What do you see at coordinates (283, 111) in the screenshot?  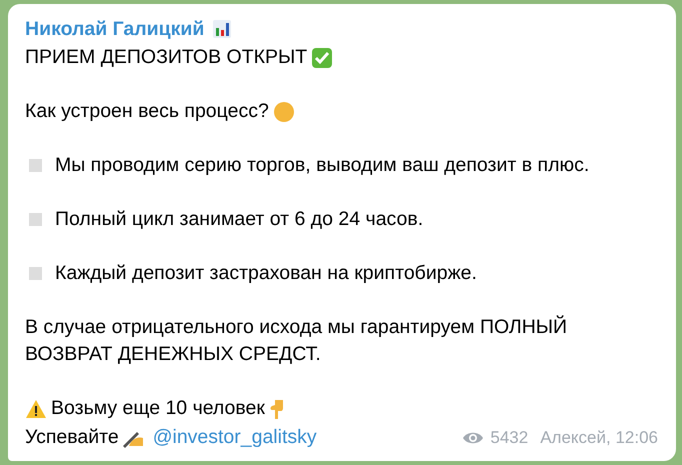 I see `emoji-icon` at bounding box center [283, 111].